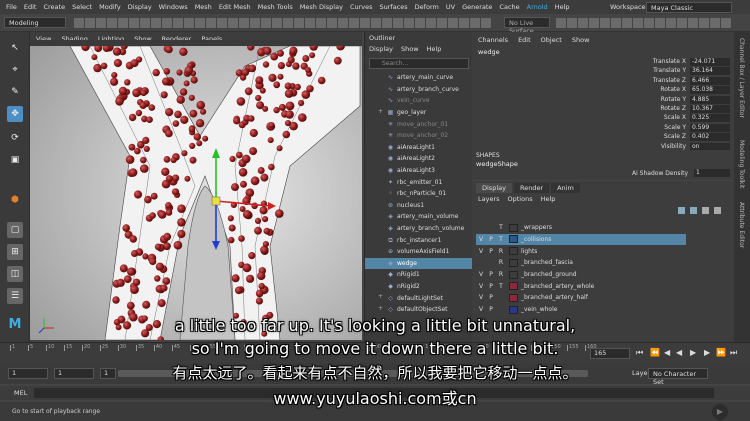 The height and width of the screenshot is (421, 750). What do you see at coordinates (381, 49) in the screenshot?
I see `outliner-menu-display: Display` at bounding box center [381, 49].